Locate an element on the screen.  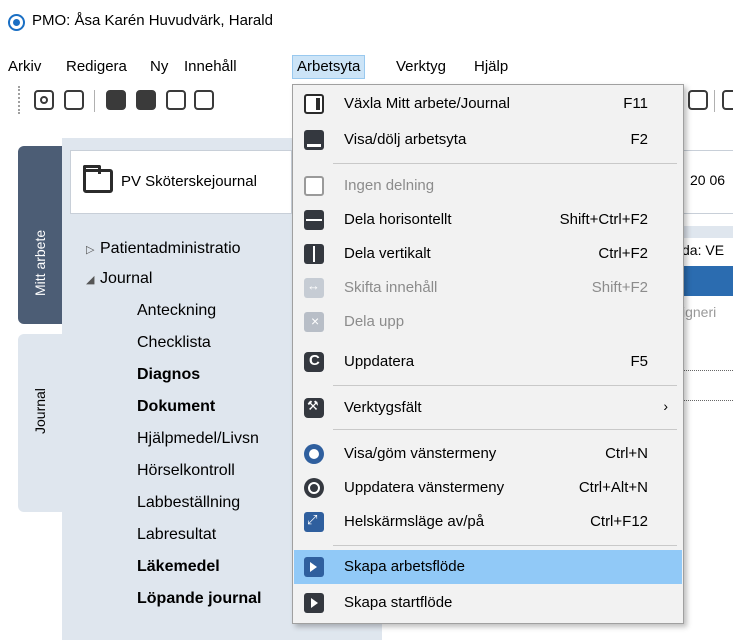
menu-item-label: Helskärmsläge av/på is located at coordinates (414, 521).